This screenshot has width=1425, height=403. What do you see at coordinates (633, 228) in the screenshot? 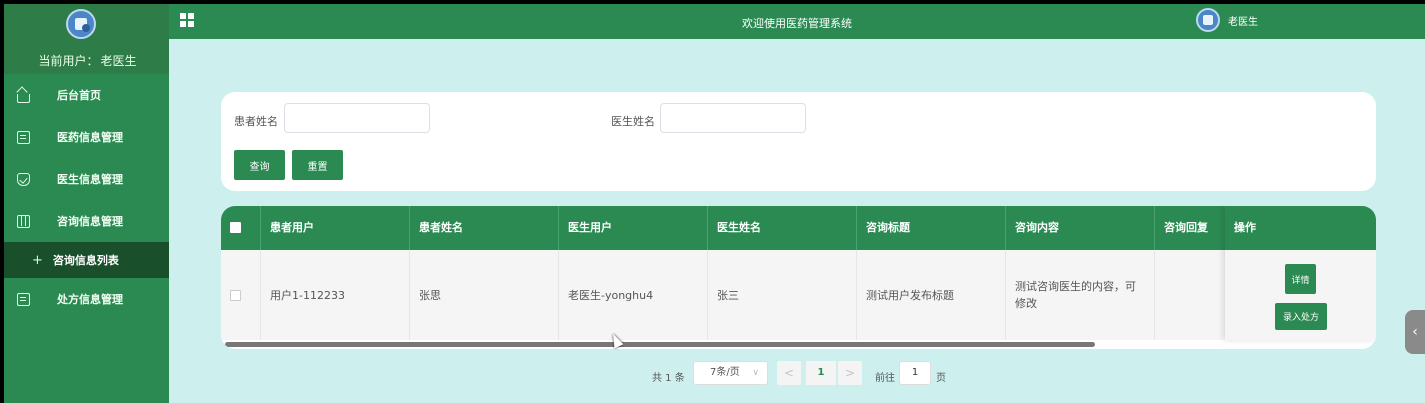
I see `column-header: 医生用户` at bounding box center [633, 228].